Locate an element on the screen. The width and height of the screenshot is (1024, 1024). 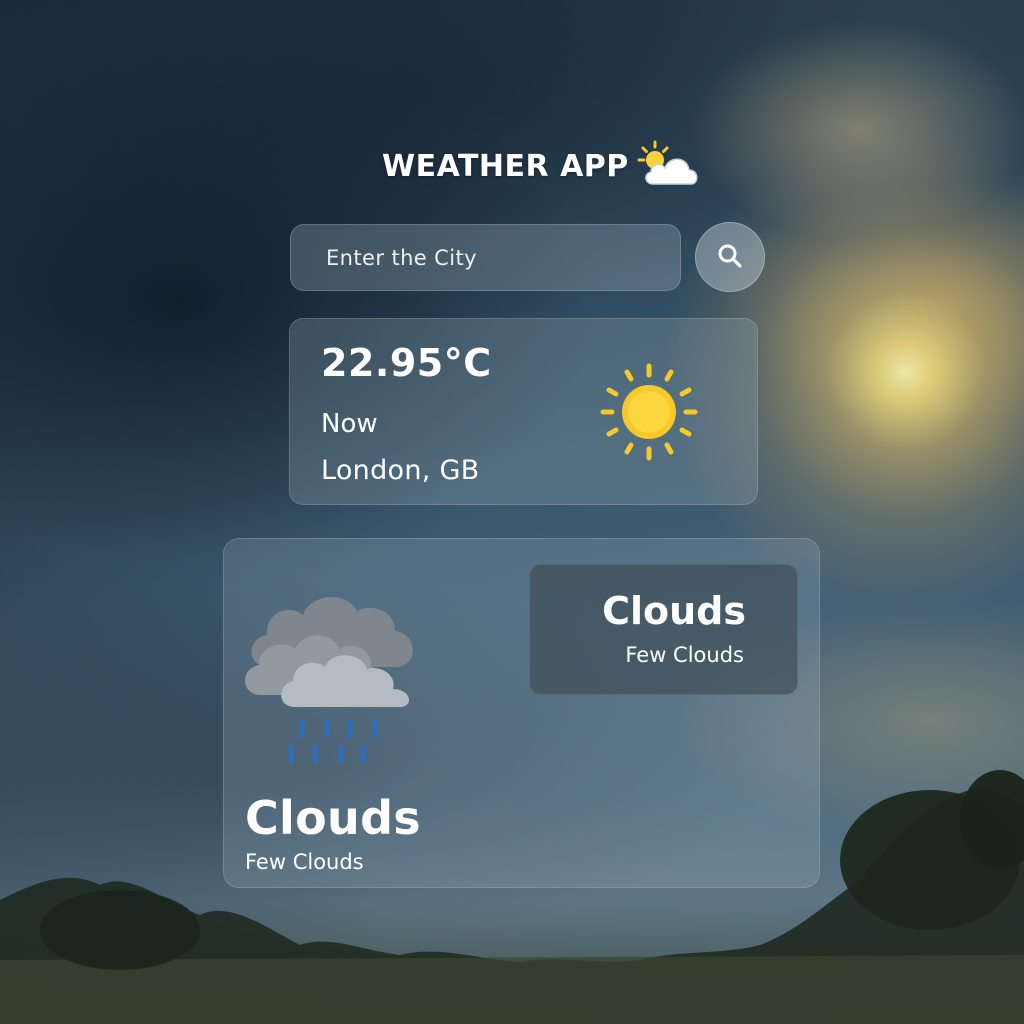
search-box is located at coordinates (485, 257).